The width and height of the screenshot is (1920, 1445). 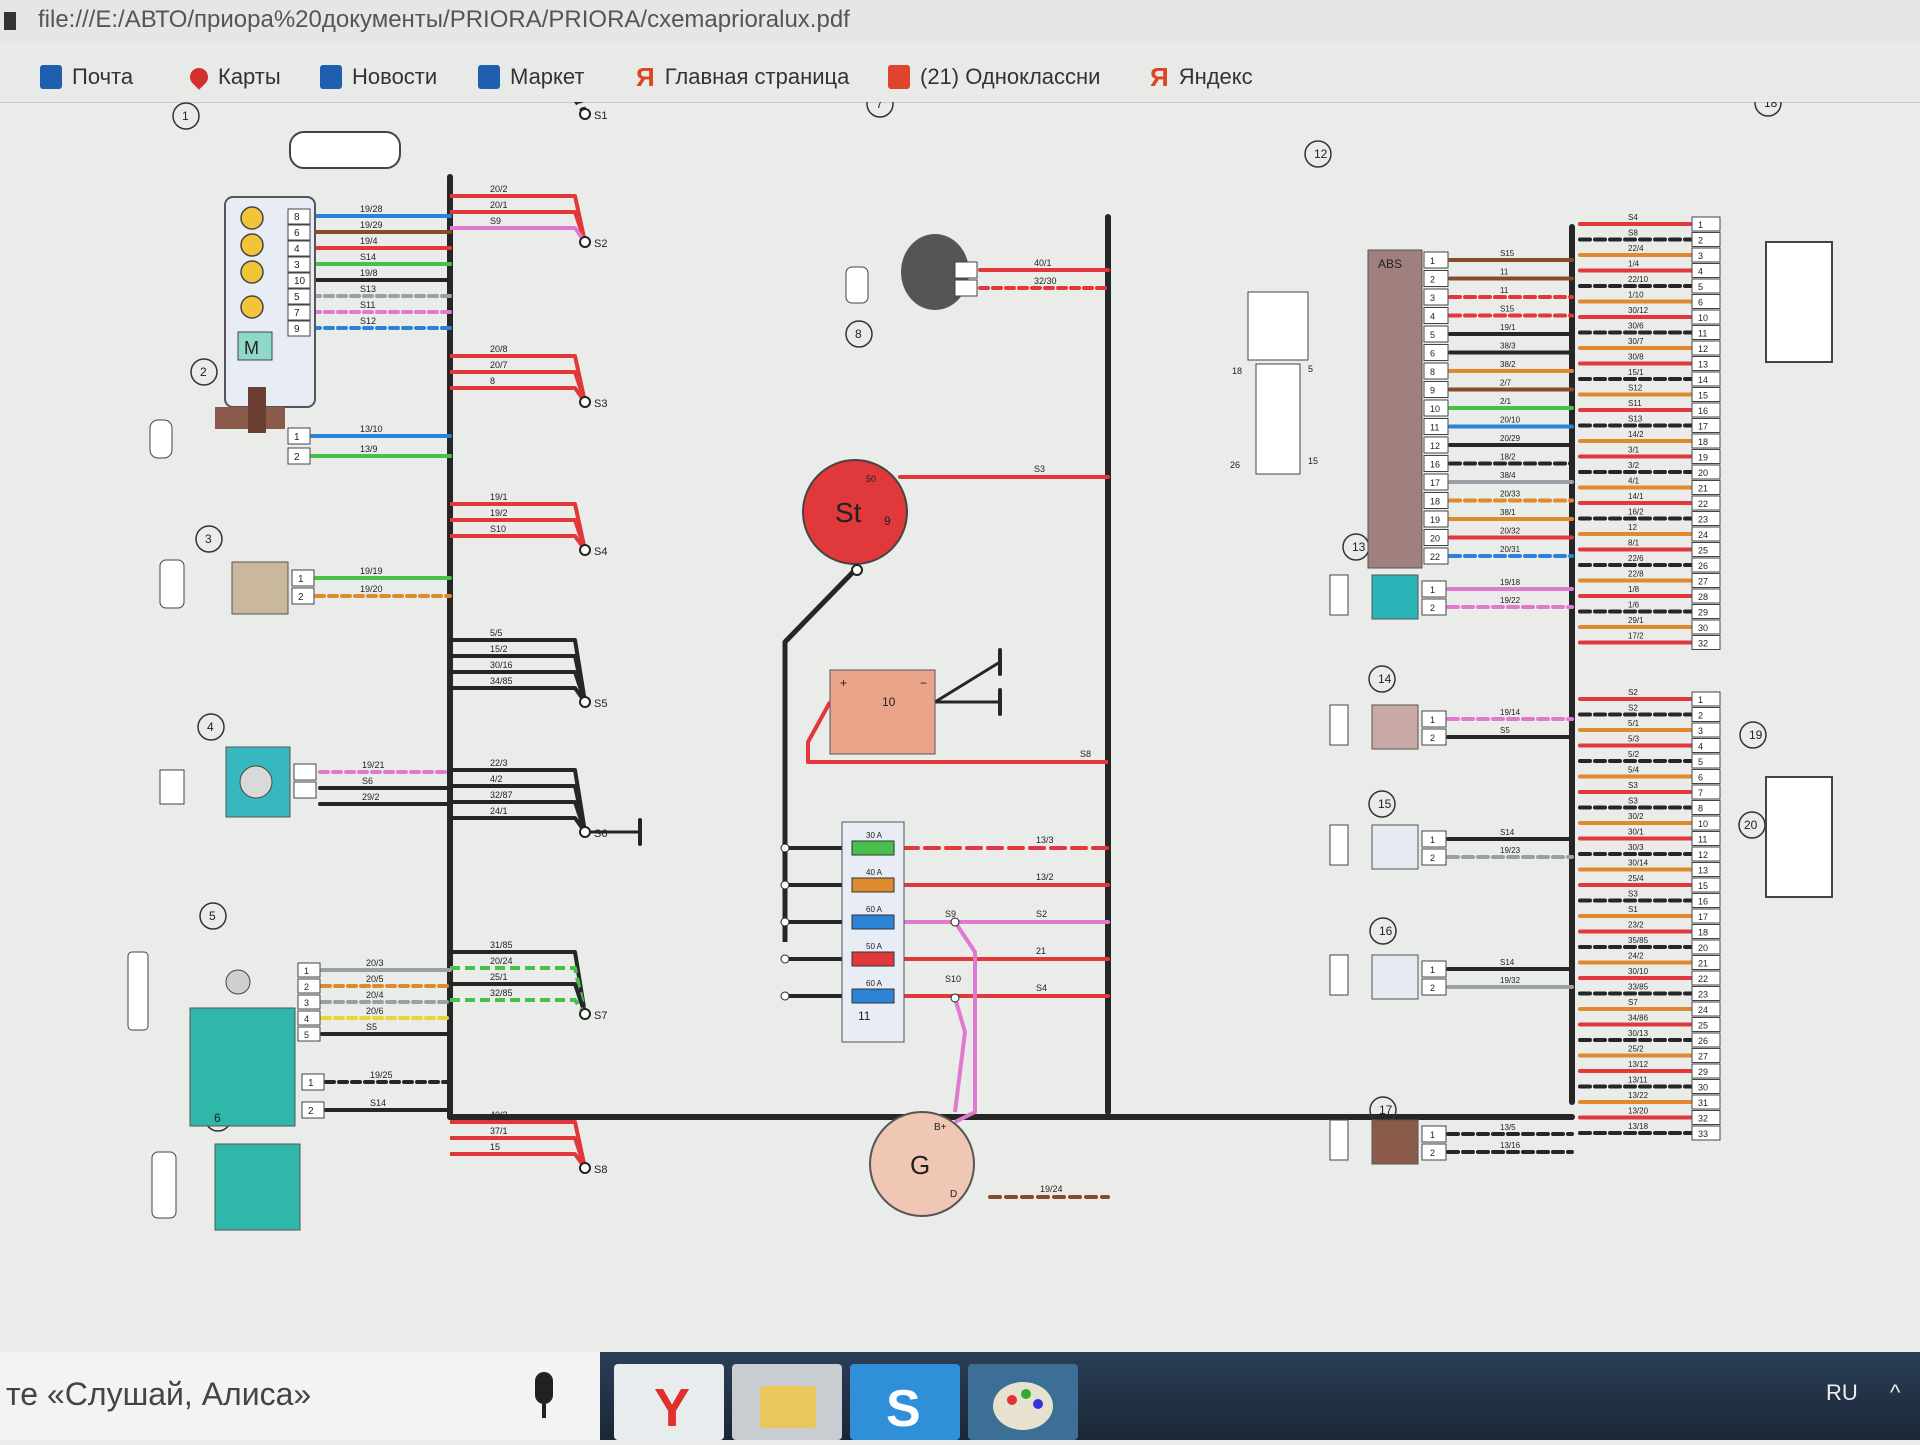 What do you see at coordinates (1700, 778) in the screenshot?
I see `pin-label: 6` at bounding box center [1700, 778].